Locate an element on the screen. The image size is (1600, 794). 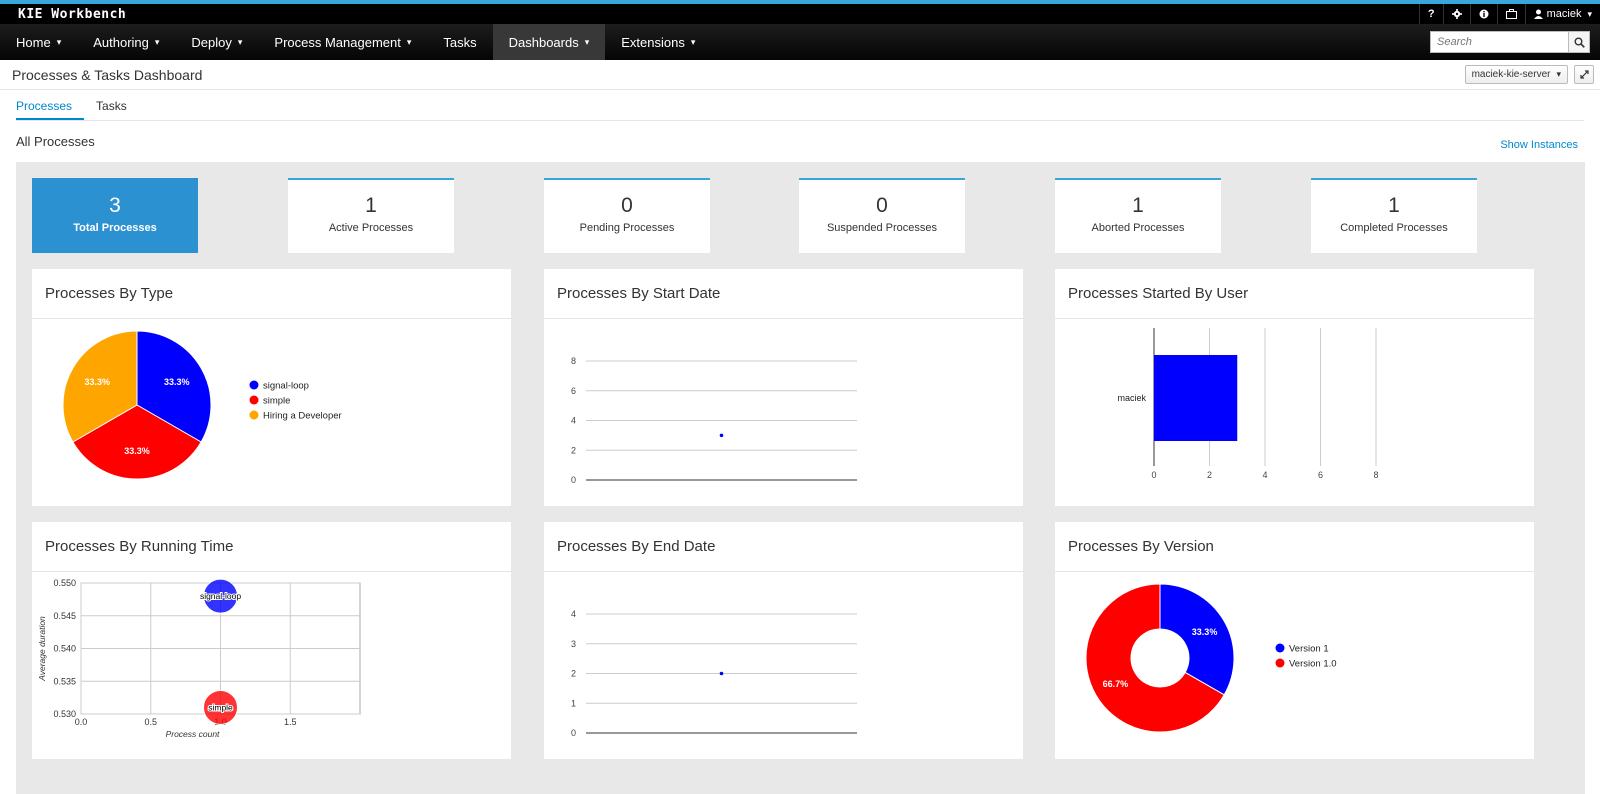
nav-item-extensions: Extensions ▾ is located at coordinates (658, 42).